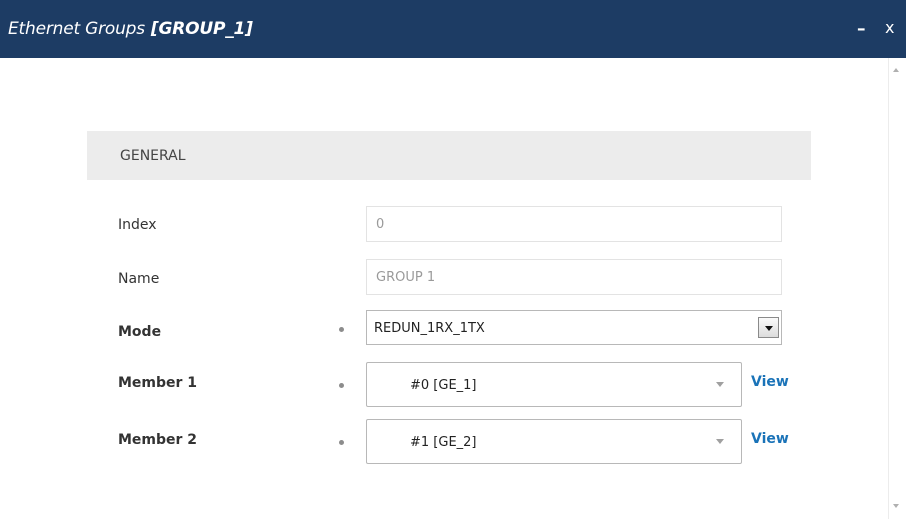 The image size is (906, 519). I want to click on member1-label: Member 1, so click(158, 383).